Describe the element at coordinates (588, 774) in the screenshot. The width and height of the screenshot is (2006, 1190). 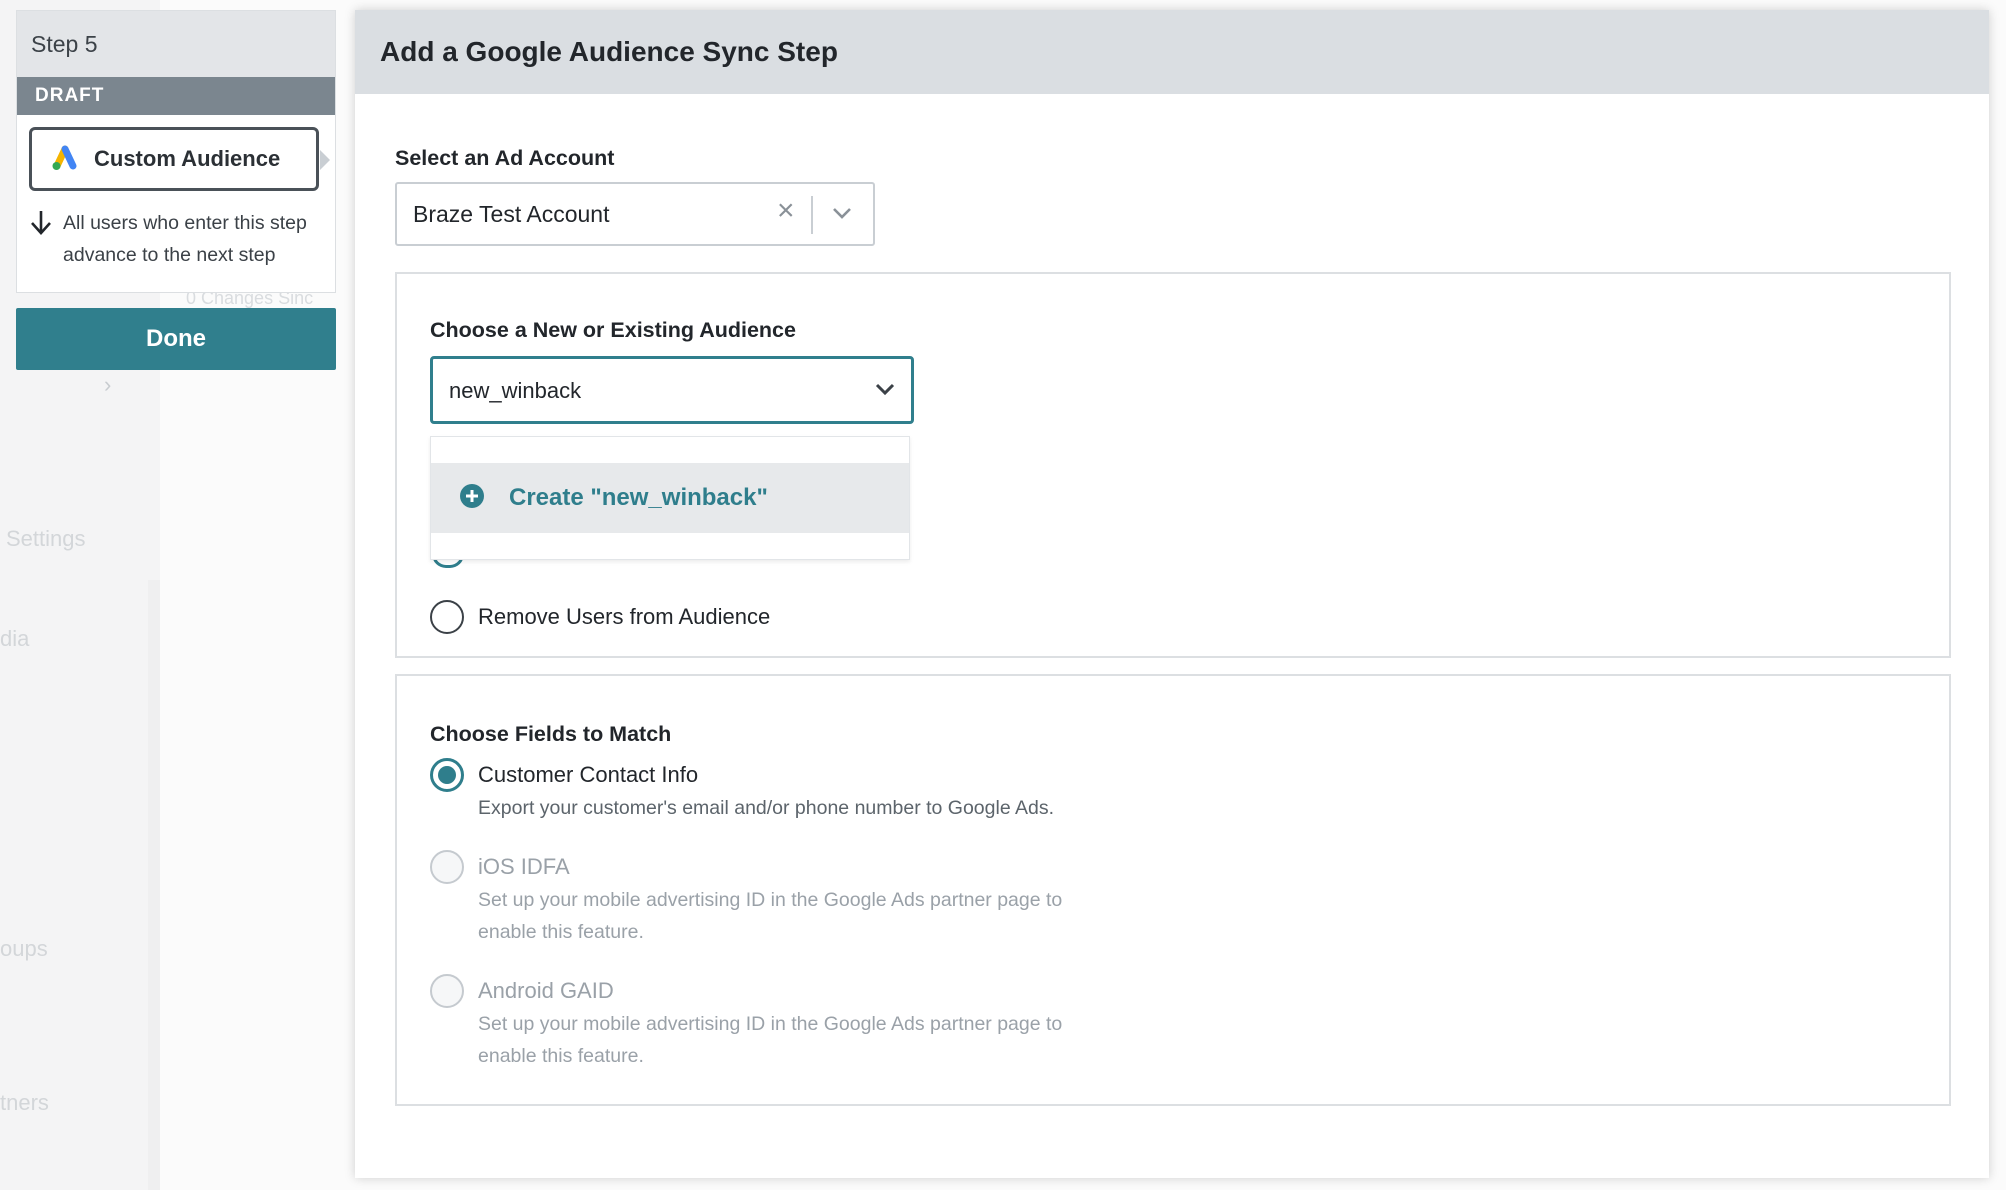
I see `customer-contact-label: Customer Contact Info` at that location.